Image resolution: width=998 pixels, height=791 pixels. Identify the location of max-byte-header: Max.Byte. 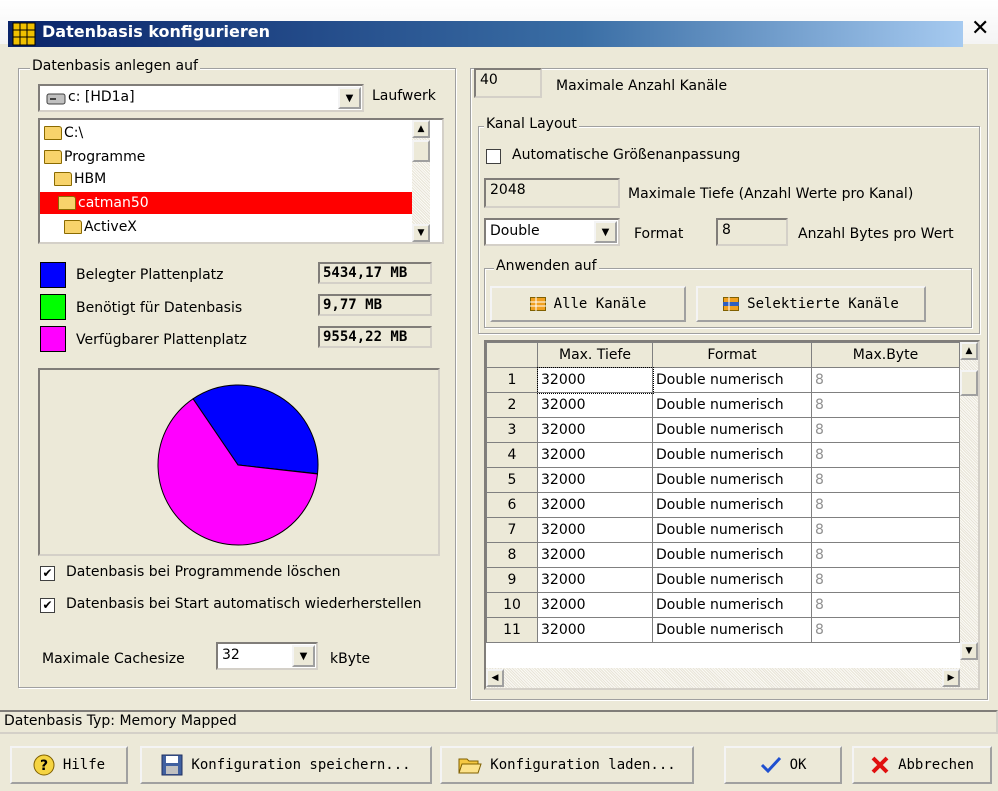
(885, 355).